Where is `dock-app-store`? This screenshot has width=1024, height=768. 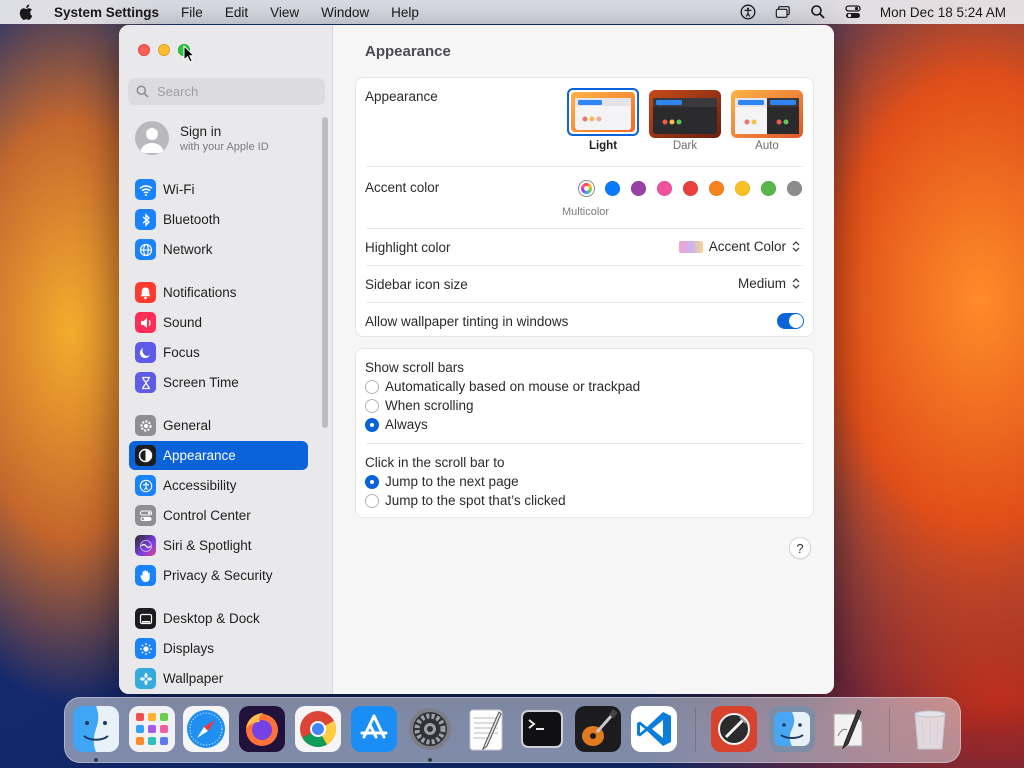 dock-app-store is located at coordinates (374, 729).